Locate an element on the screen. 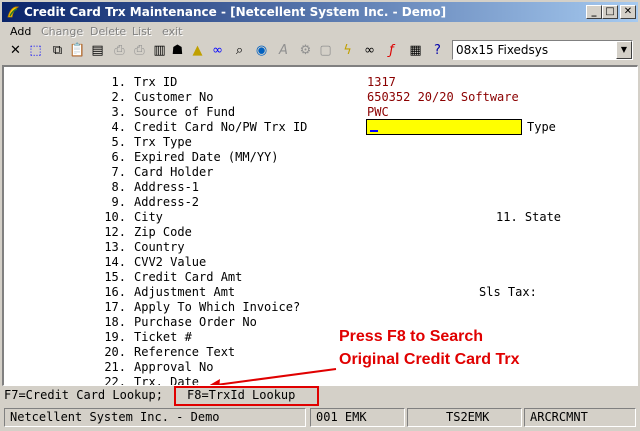  lightning-icon: ϟ is located at coordinates (347, 50).